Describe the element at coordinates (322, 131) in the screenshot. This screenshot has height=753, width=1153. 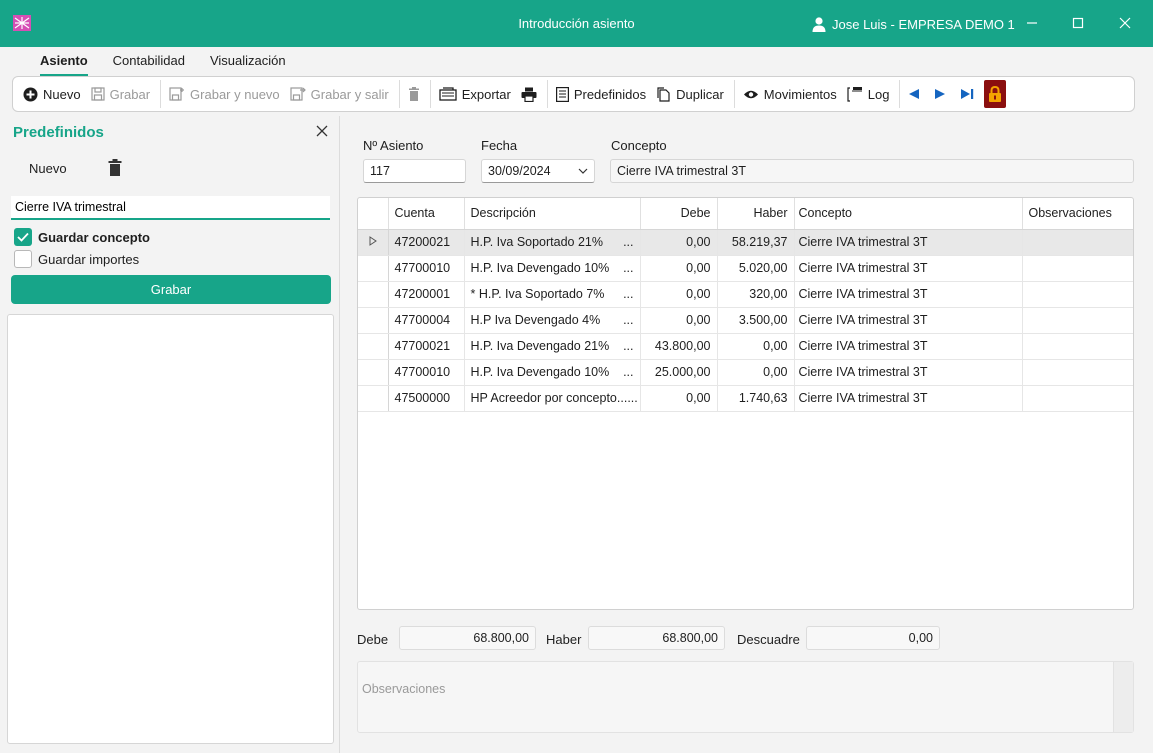
I see `close-icon` at that location.